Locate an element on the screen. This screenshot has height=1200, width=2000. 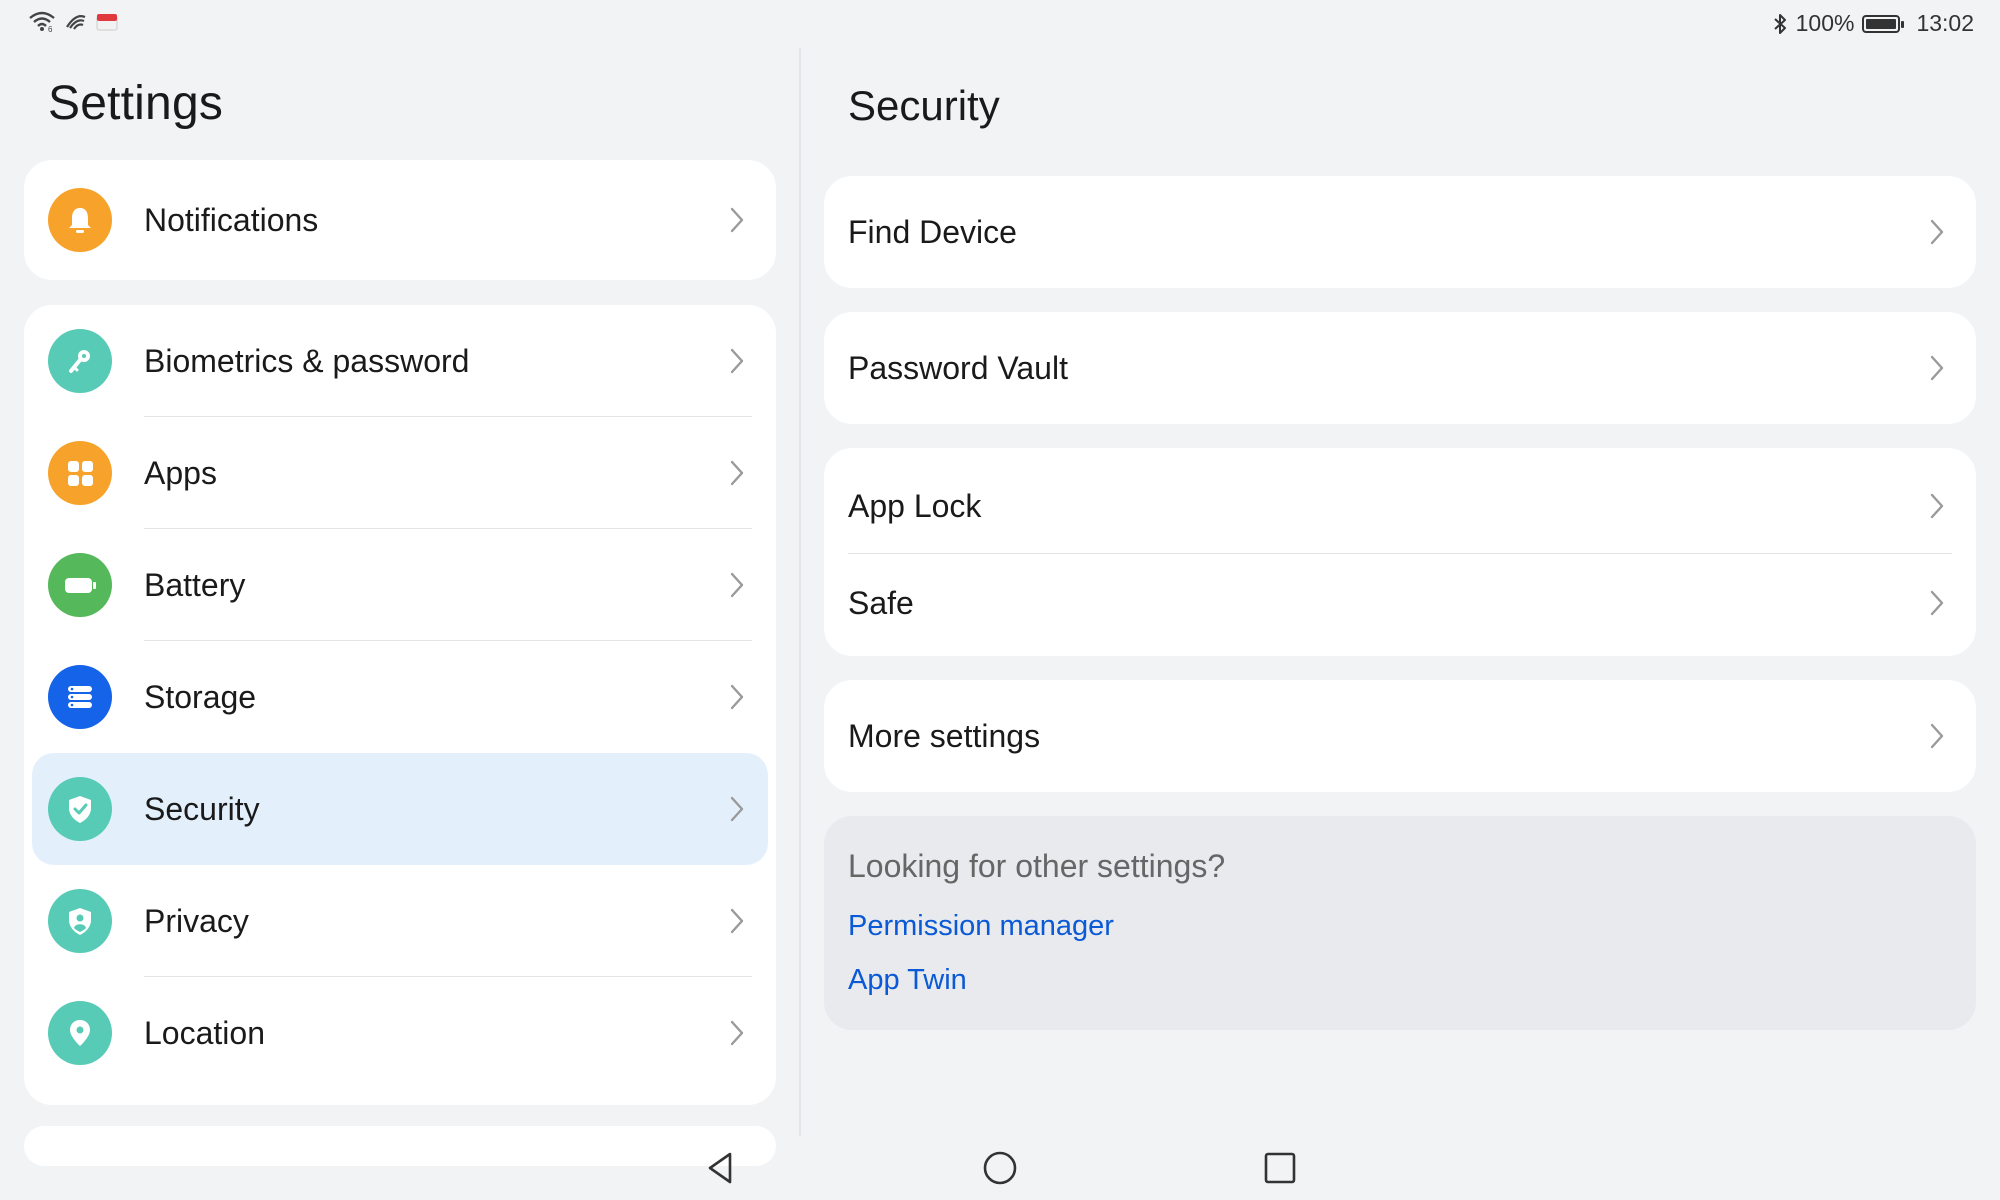
security-item-app-lock: App Lock is located at coordinates (1400, 501).